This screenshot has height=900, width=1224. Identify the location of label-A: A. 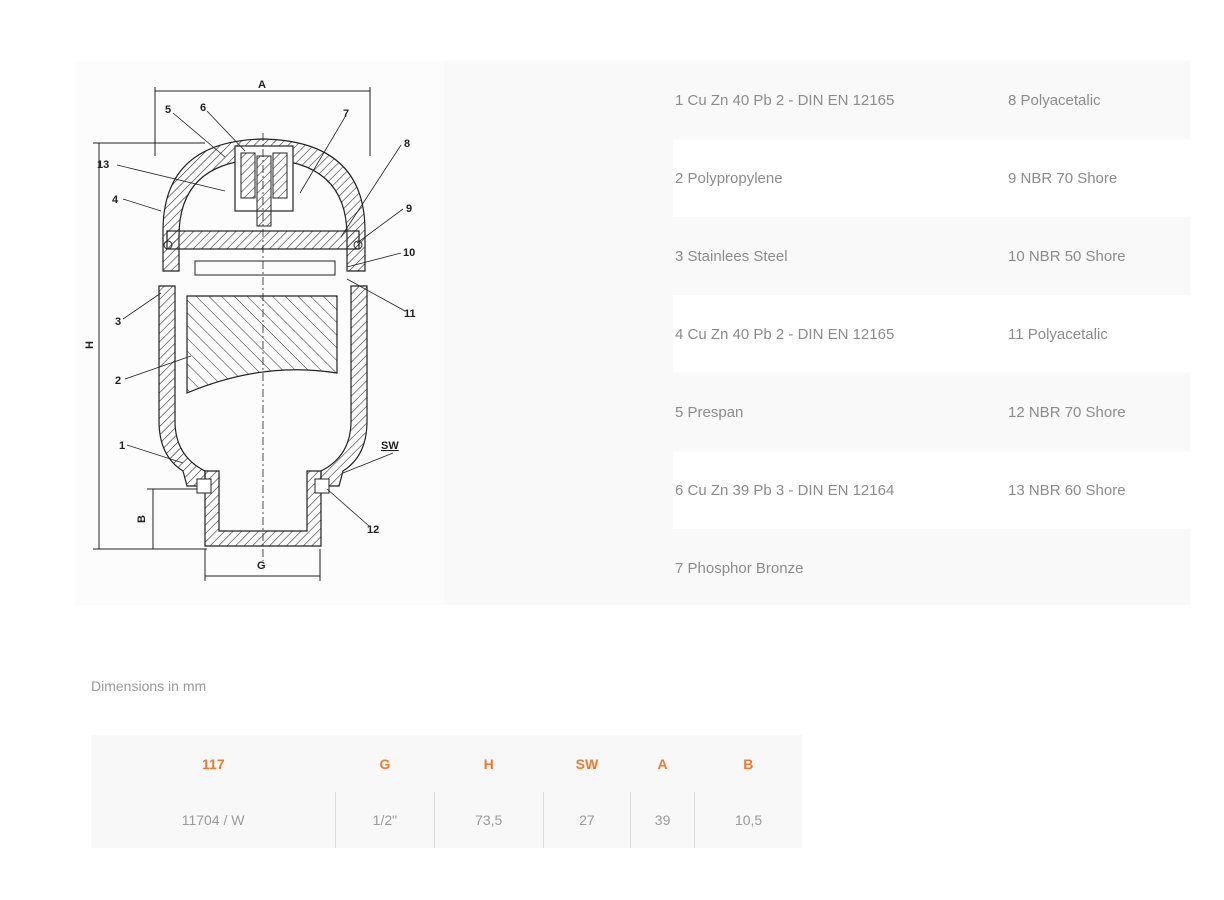
(262, 85).